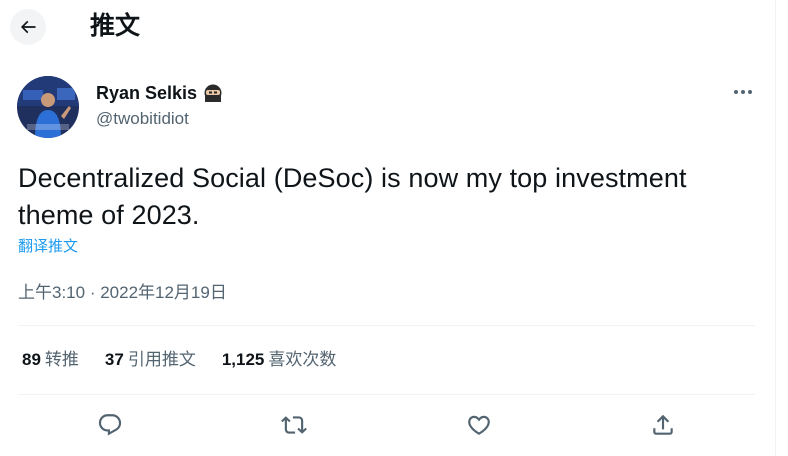 Image resolution: width=788 pixels, height=456 pixels. I want to click on like-button, so click(479, 425).